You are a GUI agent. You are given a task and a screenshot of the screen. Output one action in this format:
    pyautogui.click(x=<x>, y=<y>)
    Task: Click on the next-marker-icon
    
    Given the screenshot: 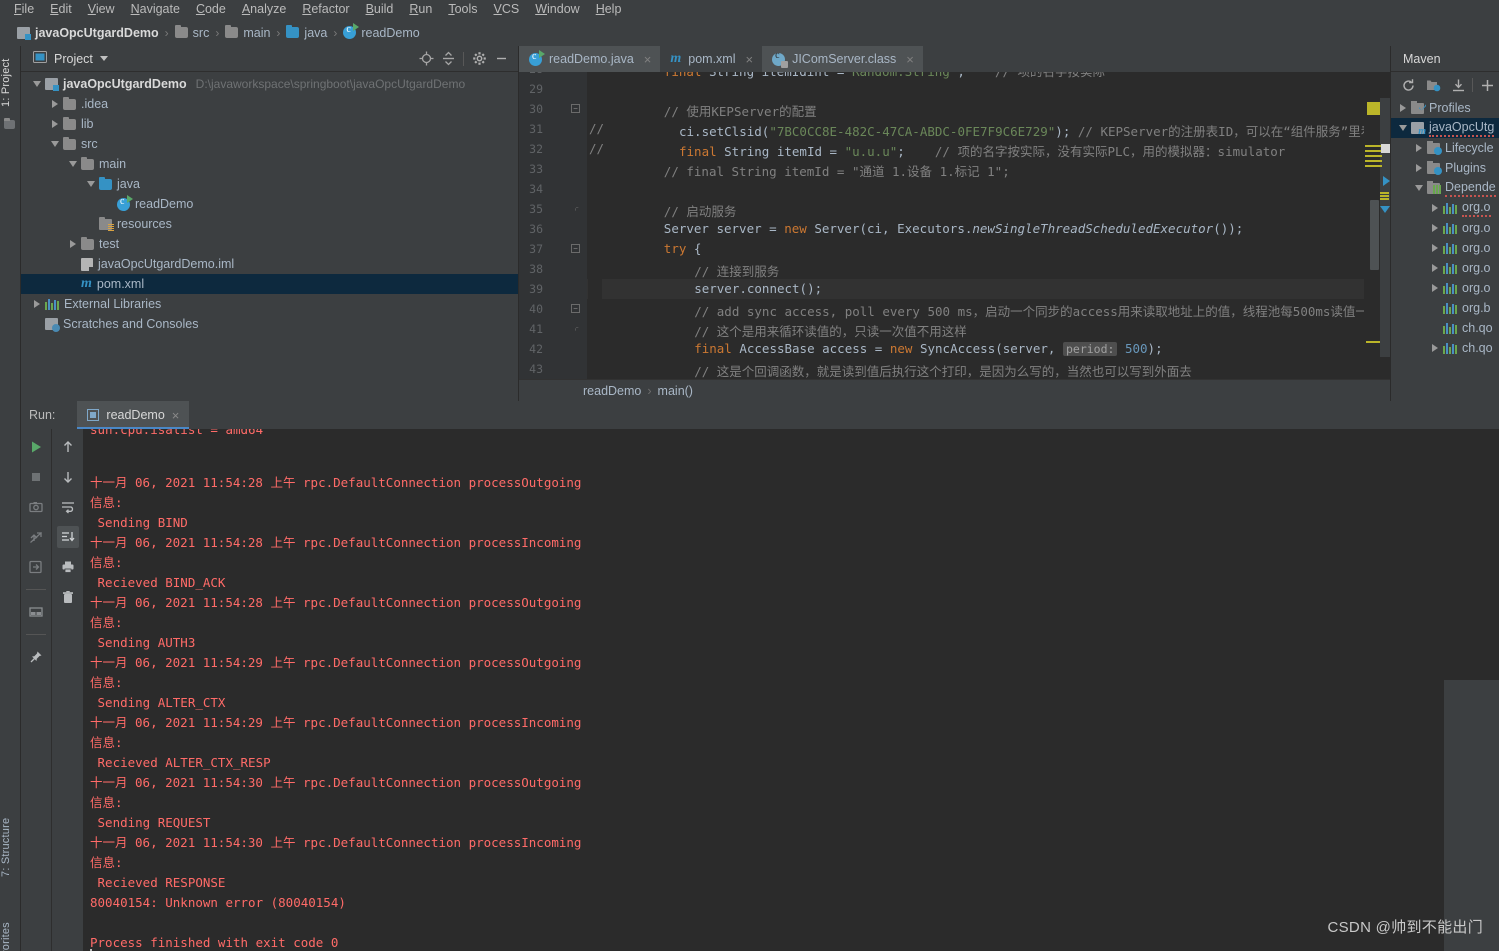 What is the action you would take?
    pyautogui.click(x=1385, y=209)
    